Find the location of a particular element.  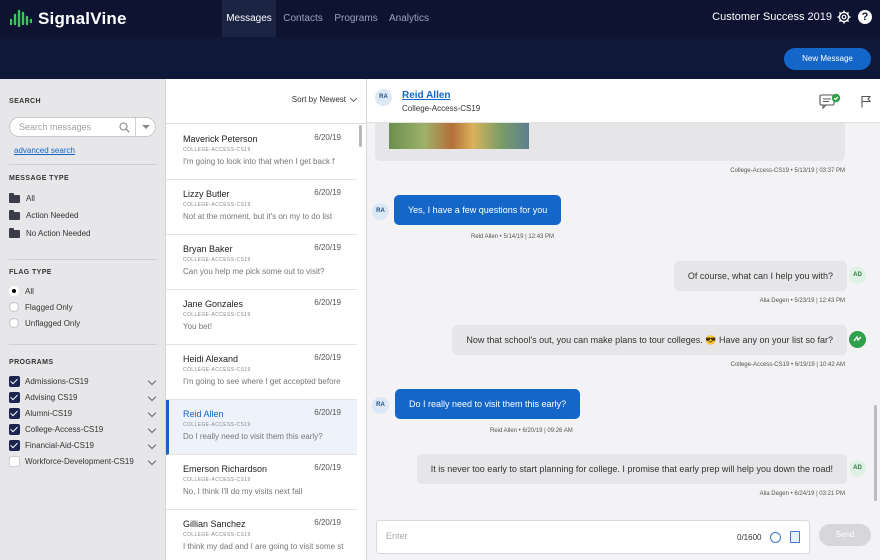

send-button: Send is located at coordinates (845, 535).